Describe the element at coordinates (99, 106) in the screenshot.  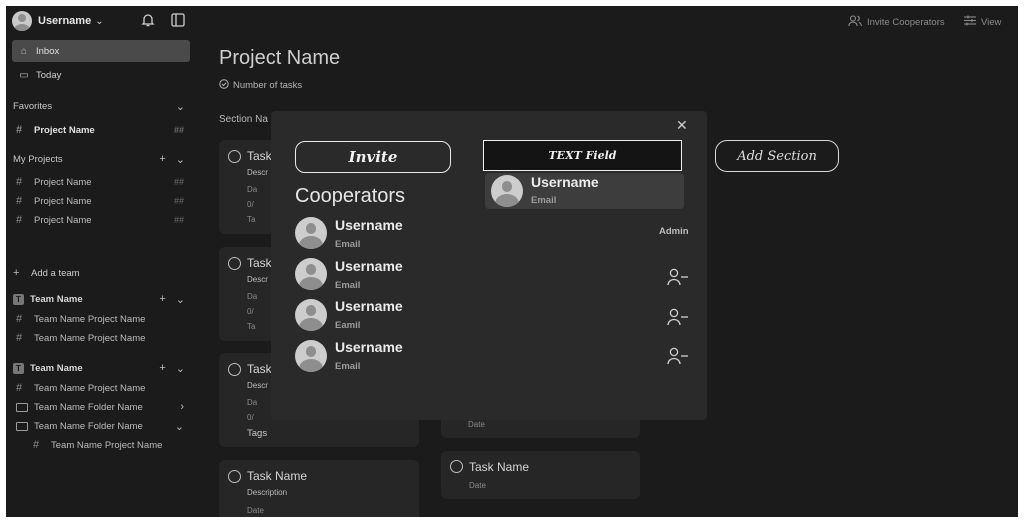
I see `favorites-header: Favorites ⌄` at that location.